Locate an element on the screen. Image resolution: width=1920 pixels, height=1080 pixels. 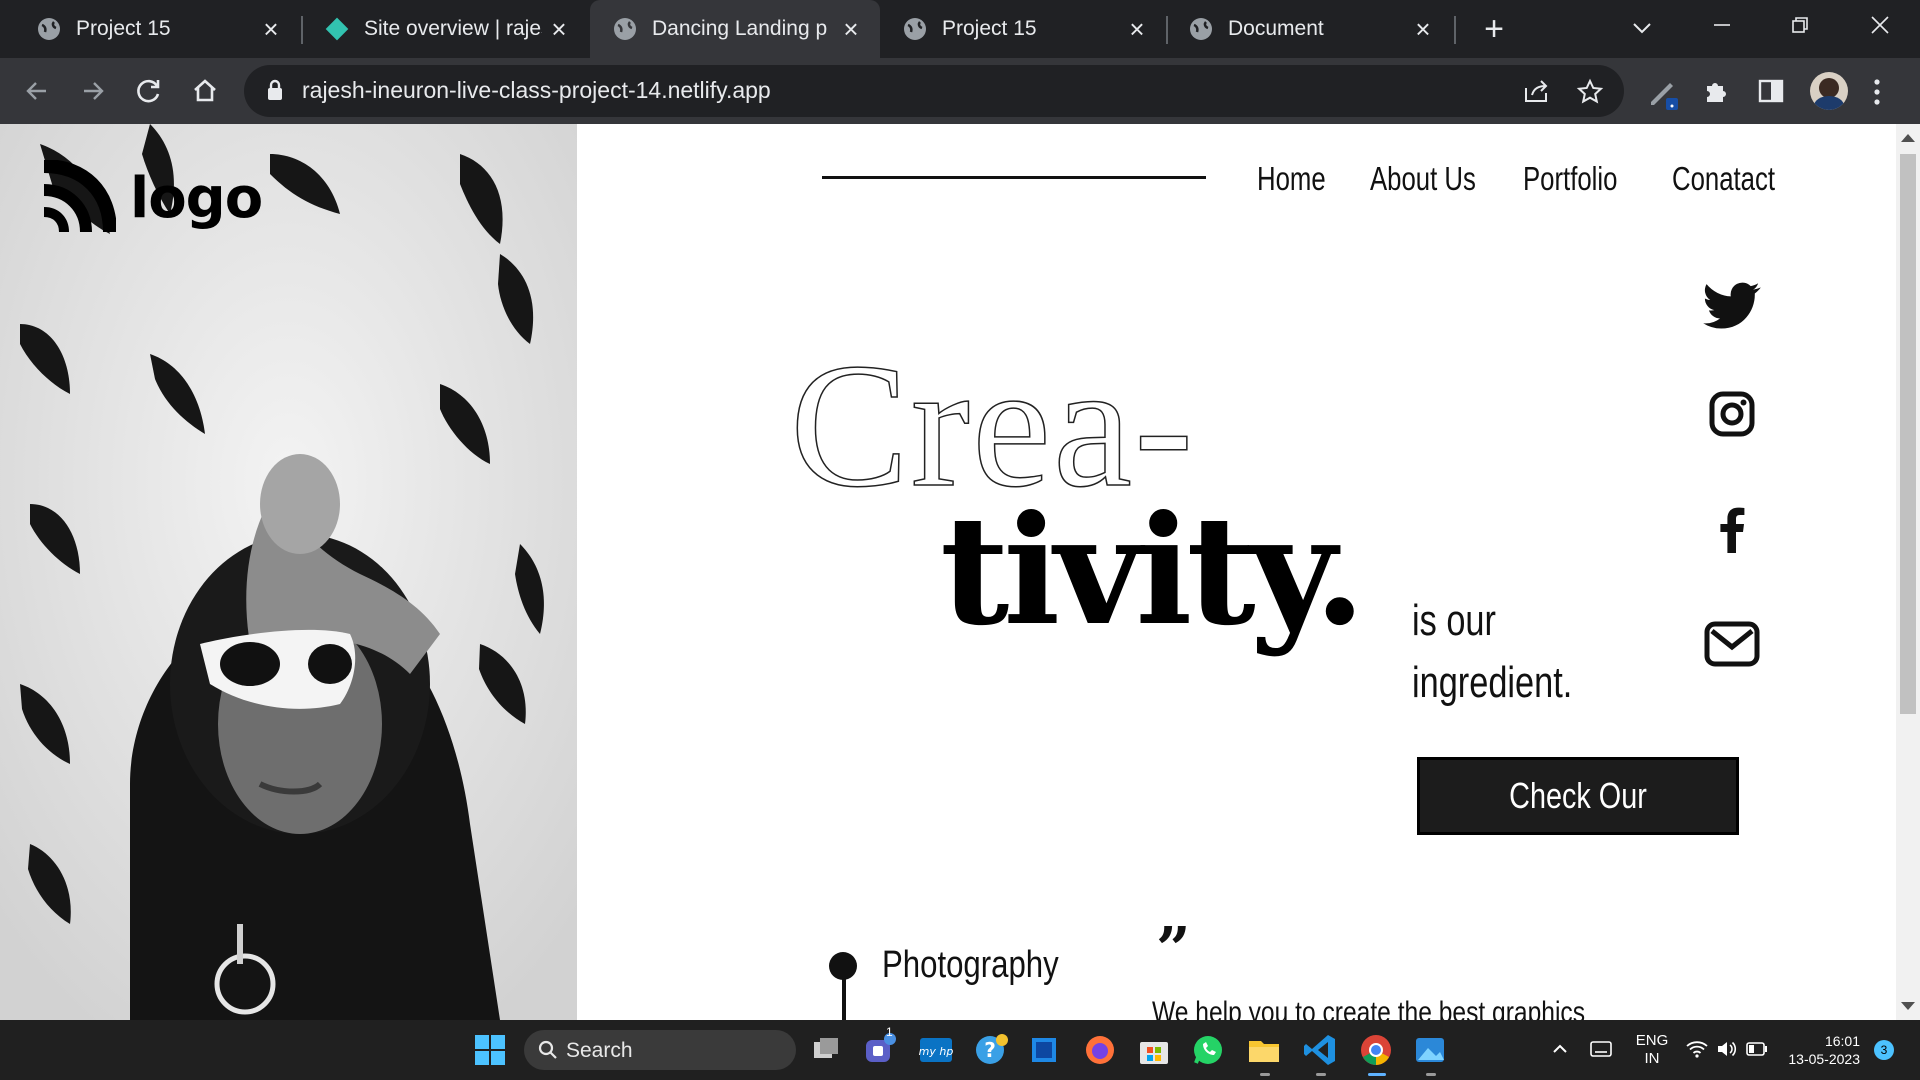
tagline-line-1: is our is located at coordinates (1454, 620).